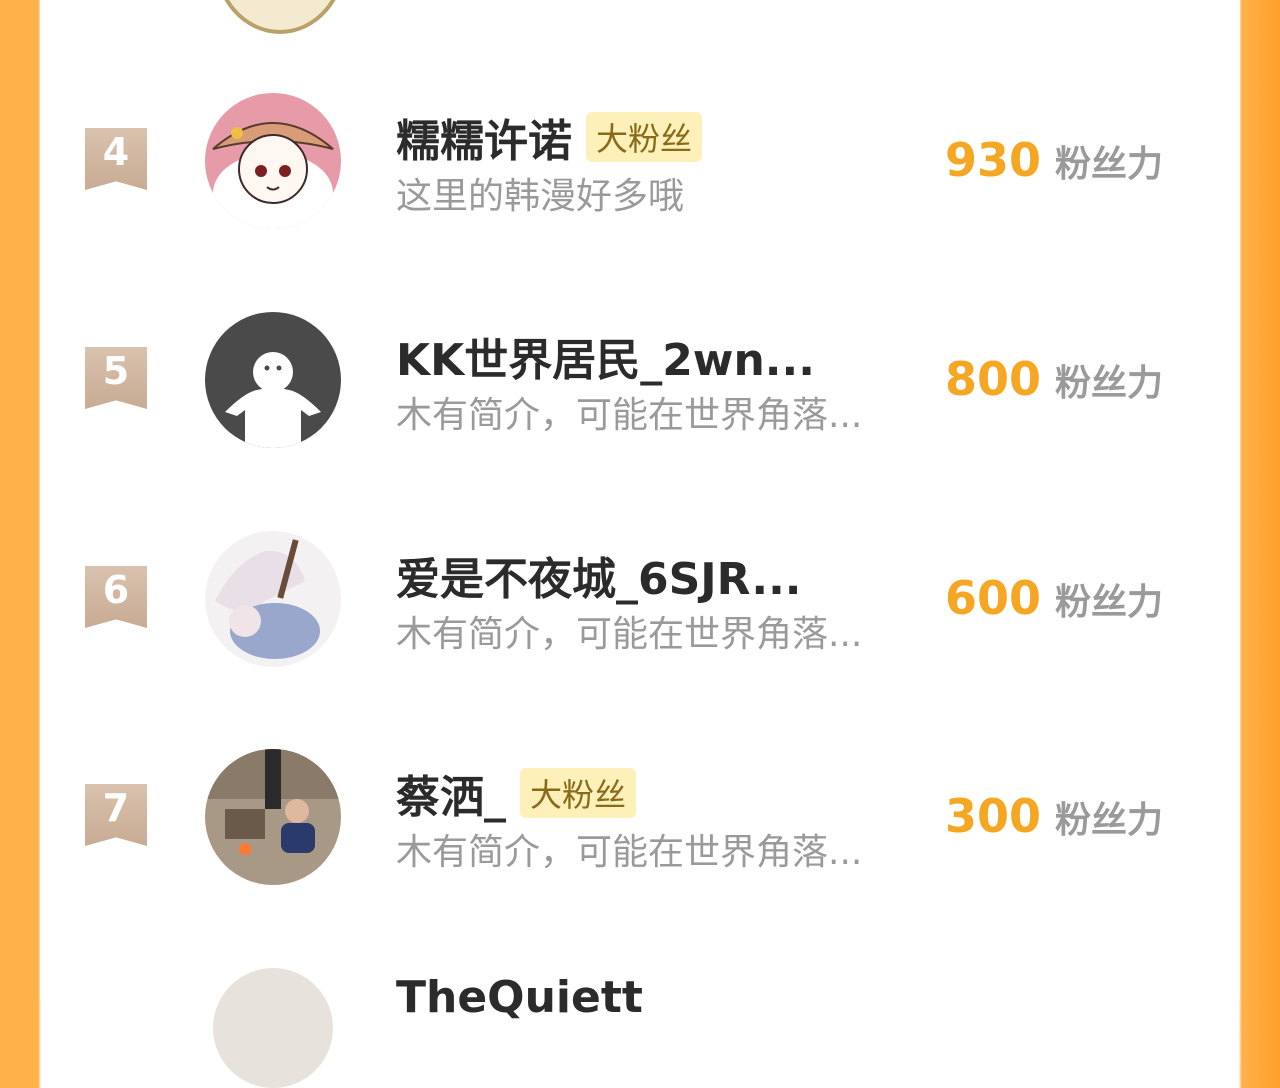 This screenshot has height=1088, width=1280. I want to click on user-bio: 这里的韩漫好多哦, so click(540, 196).